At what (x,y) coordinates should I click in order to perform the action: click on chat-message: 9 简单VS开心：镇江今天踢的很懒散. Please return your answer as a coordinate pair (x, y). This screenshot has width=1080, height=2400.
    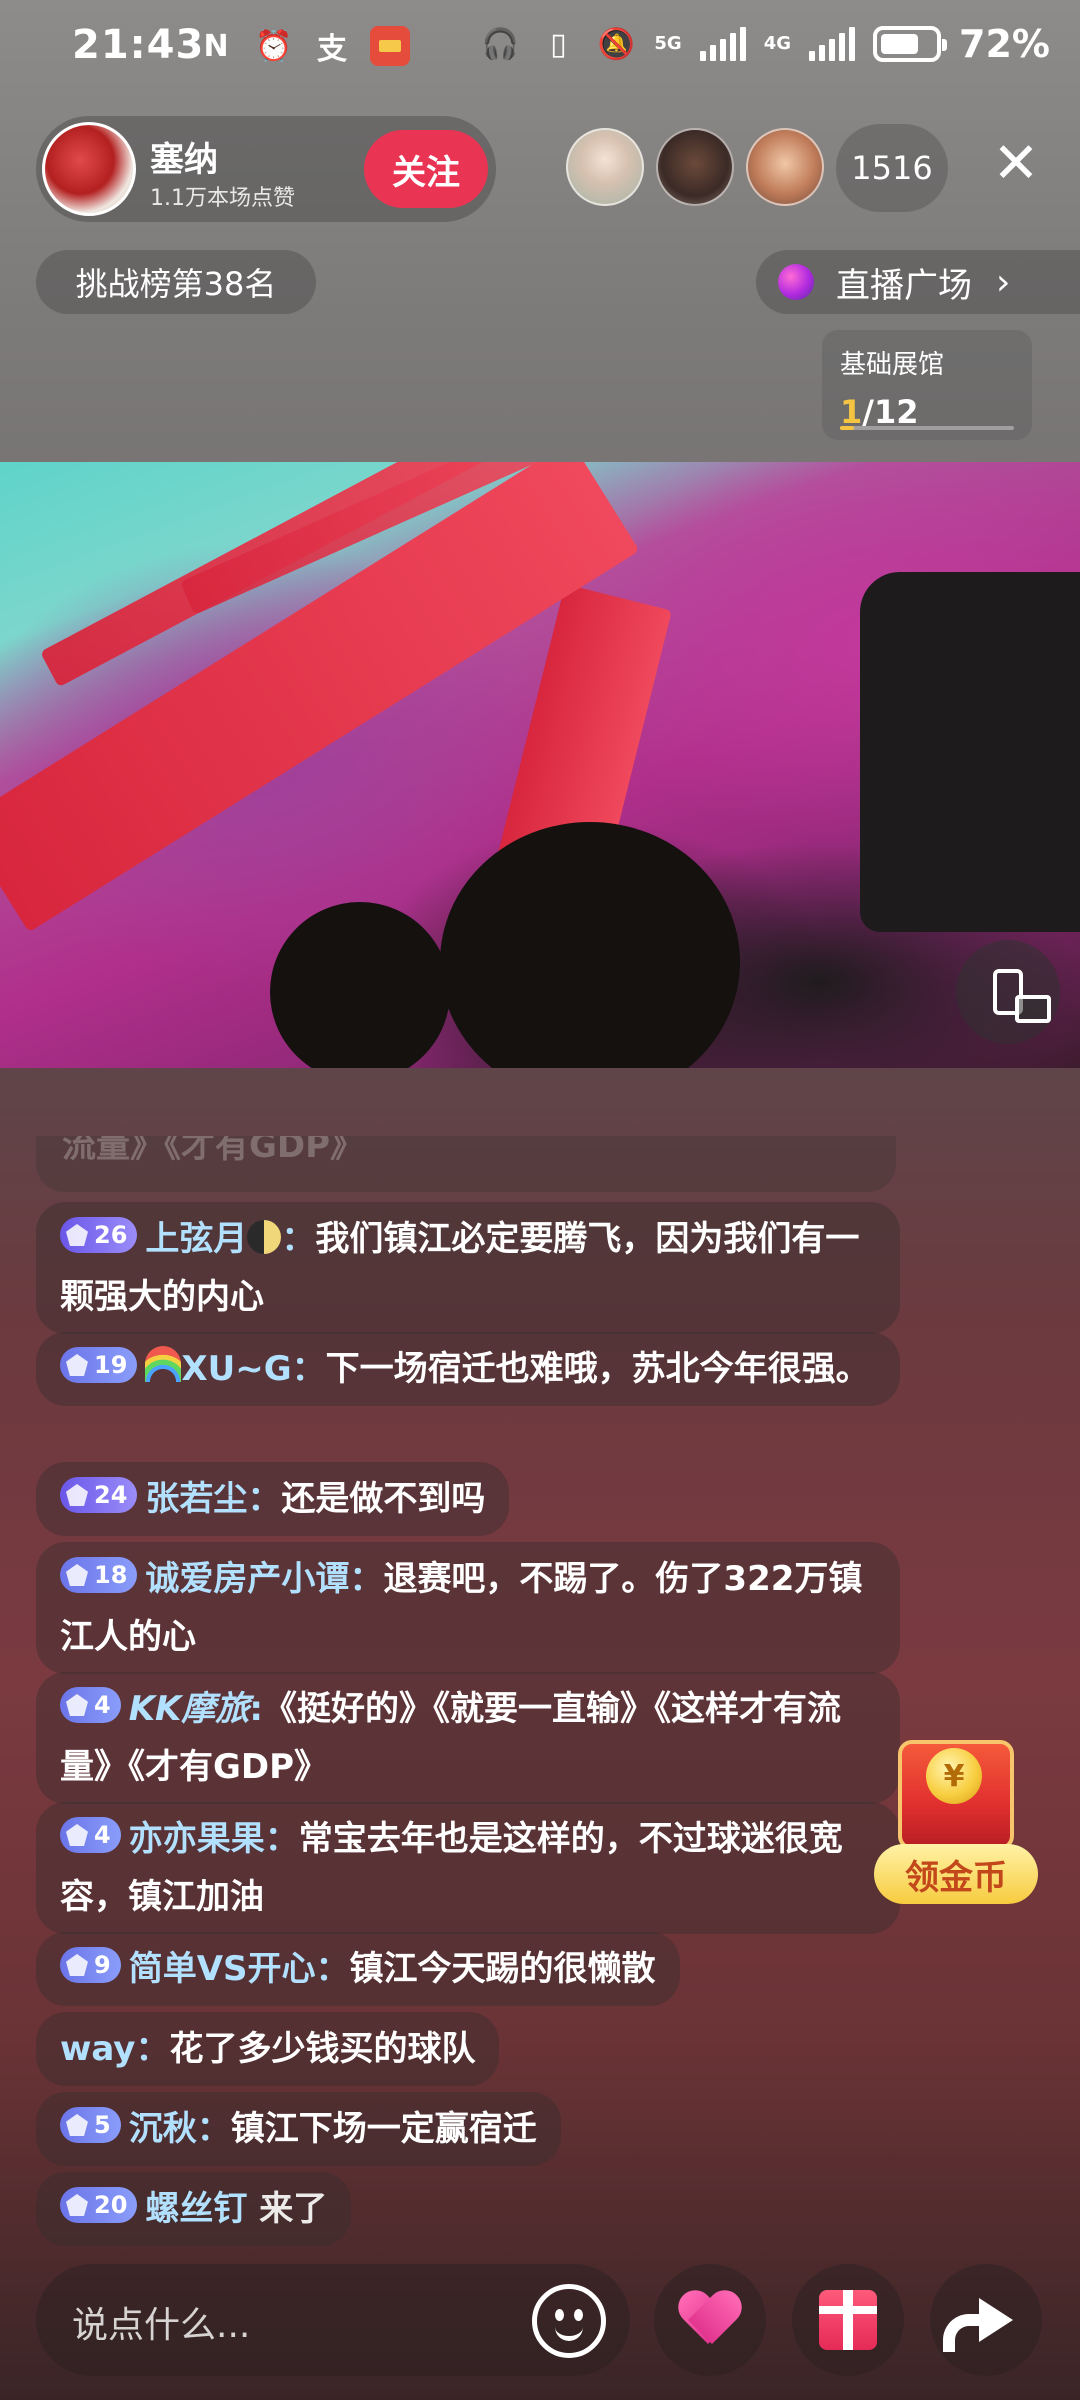
    Looking at the image, I should click on (358, 1969).